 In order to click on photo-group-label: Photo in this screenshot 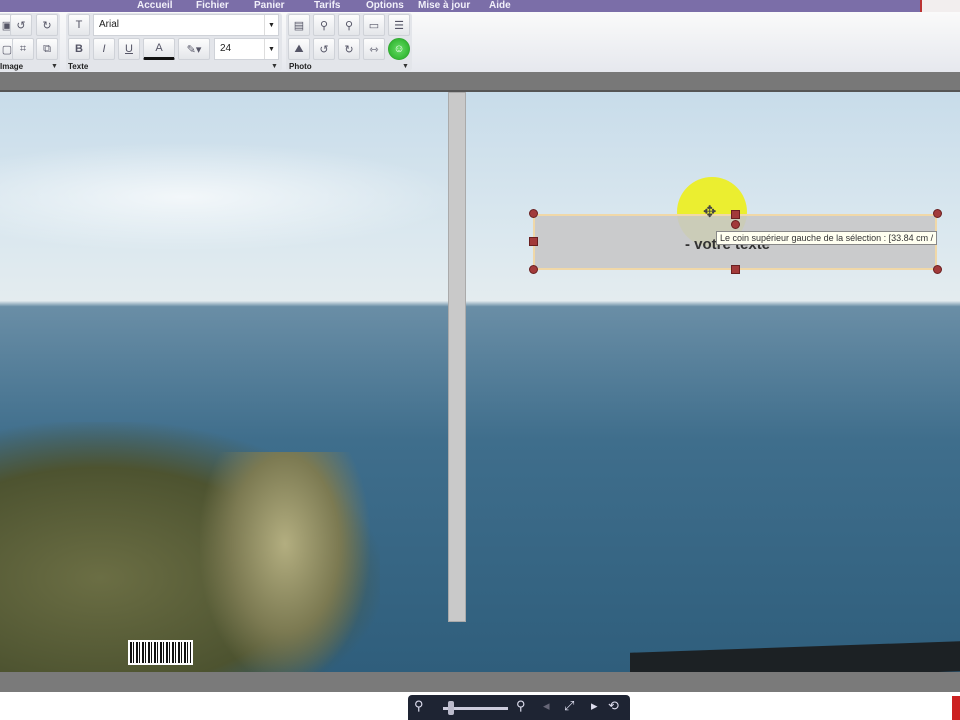, I will do `click(300, 66)`.